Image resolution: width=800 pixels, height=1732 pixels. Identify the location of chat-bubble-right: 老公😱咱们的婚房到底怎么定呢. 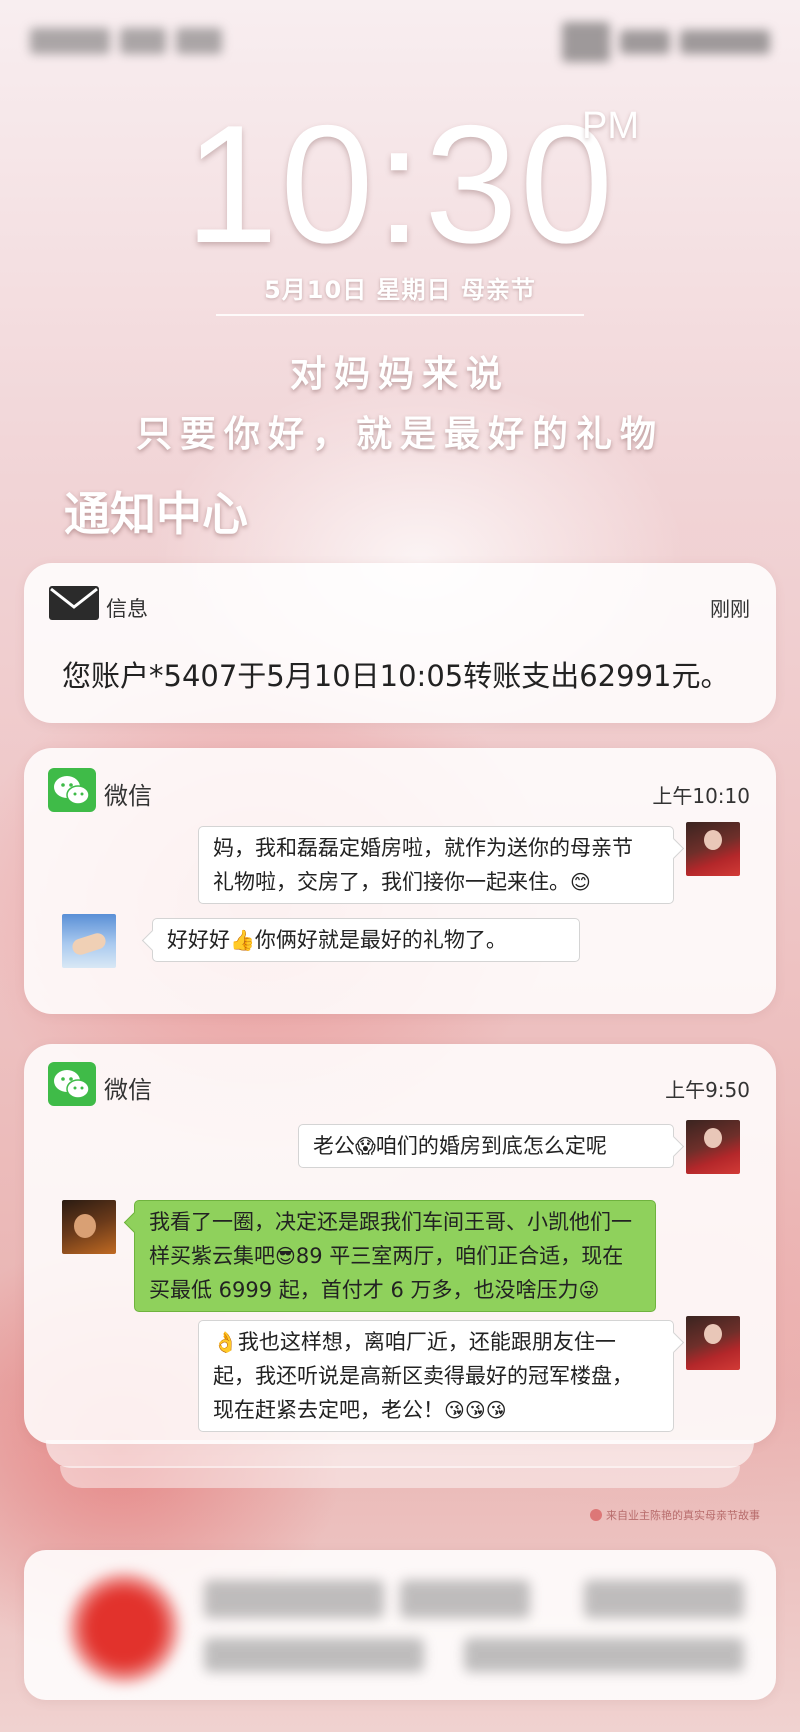
(486, 1146).